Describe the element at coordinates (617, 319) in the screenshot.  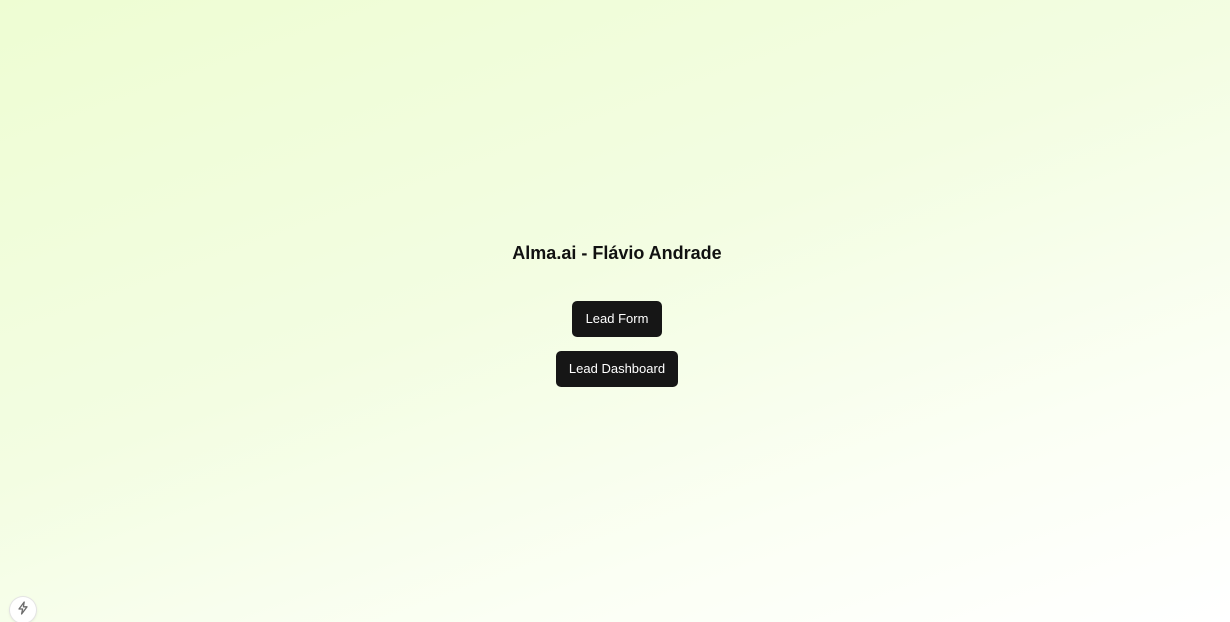
I see `lead-form-button: Lead Form` at that location.